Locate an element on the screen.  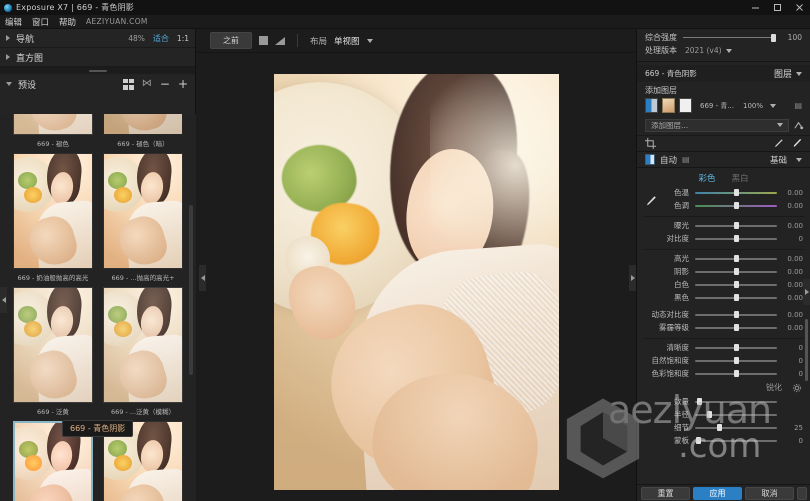
split-square-icon is located at coordinates (263, 40).